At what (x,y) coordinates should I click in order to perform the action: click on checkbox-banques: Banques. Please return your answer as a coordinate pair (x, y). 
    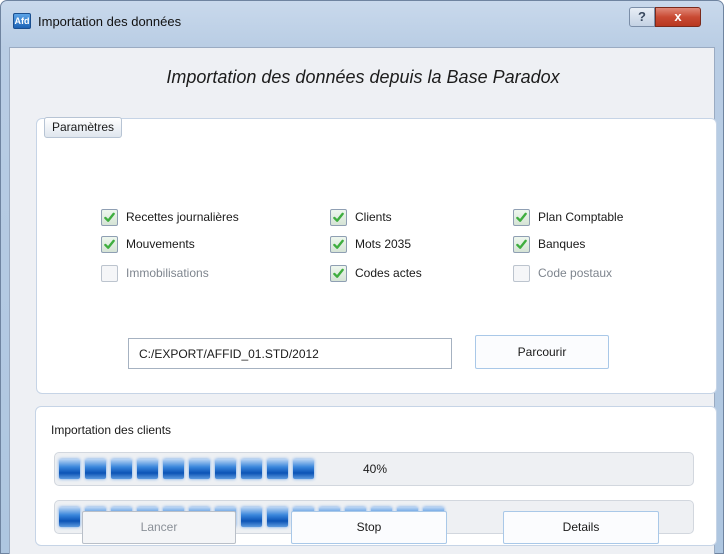
    Looking at the image, I should click on (549, 244).